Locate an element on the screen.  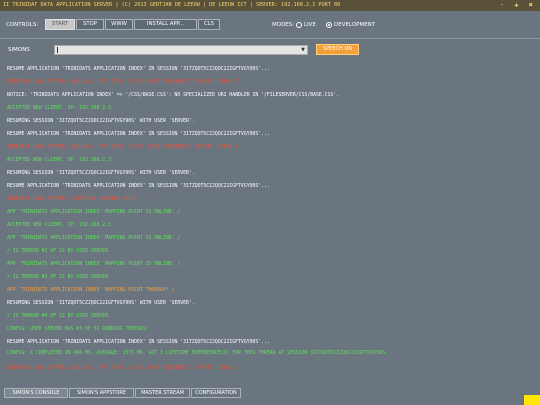
www-button: WWW is located at coordinates (119, 24).